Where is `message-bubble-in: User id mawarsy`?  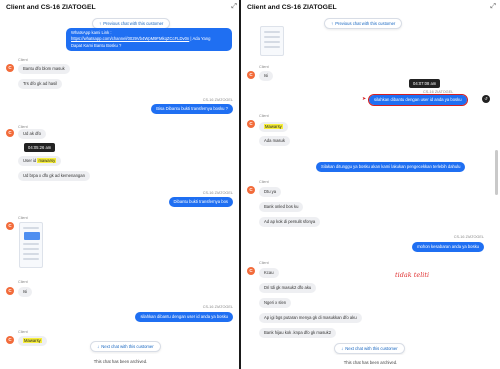 message-bubble-in: User id mawarsy is located at coordinates (40, 161).